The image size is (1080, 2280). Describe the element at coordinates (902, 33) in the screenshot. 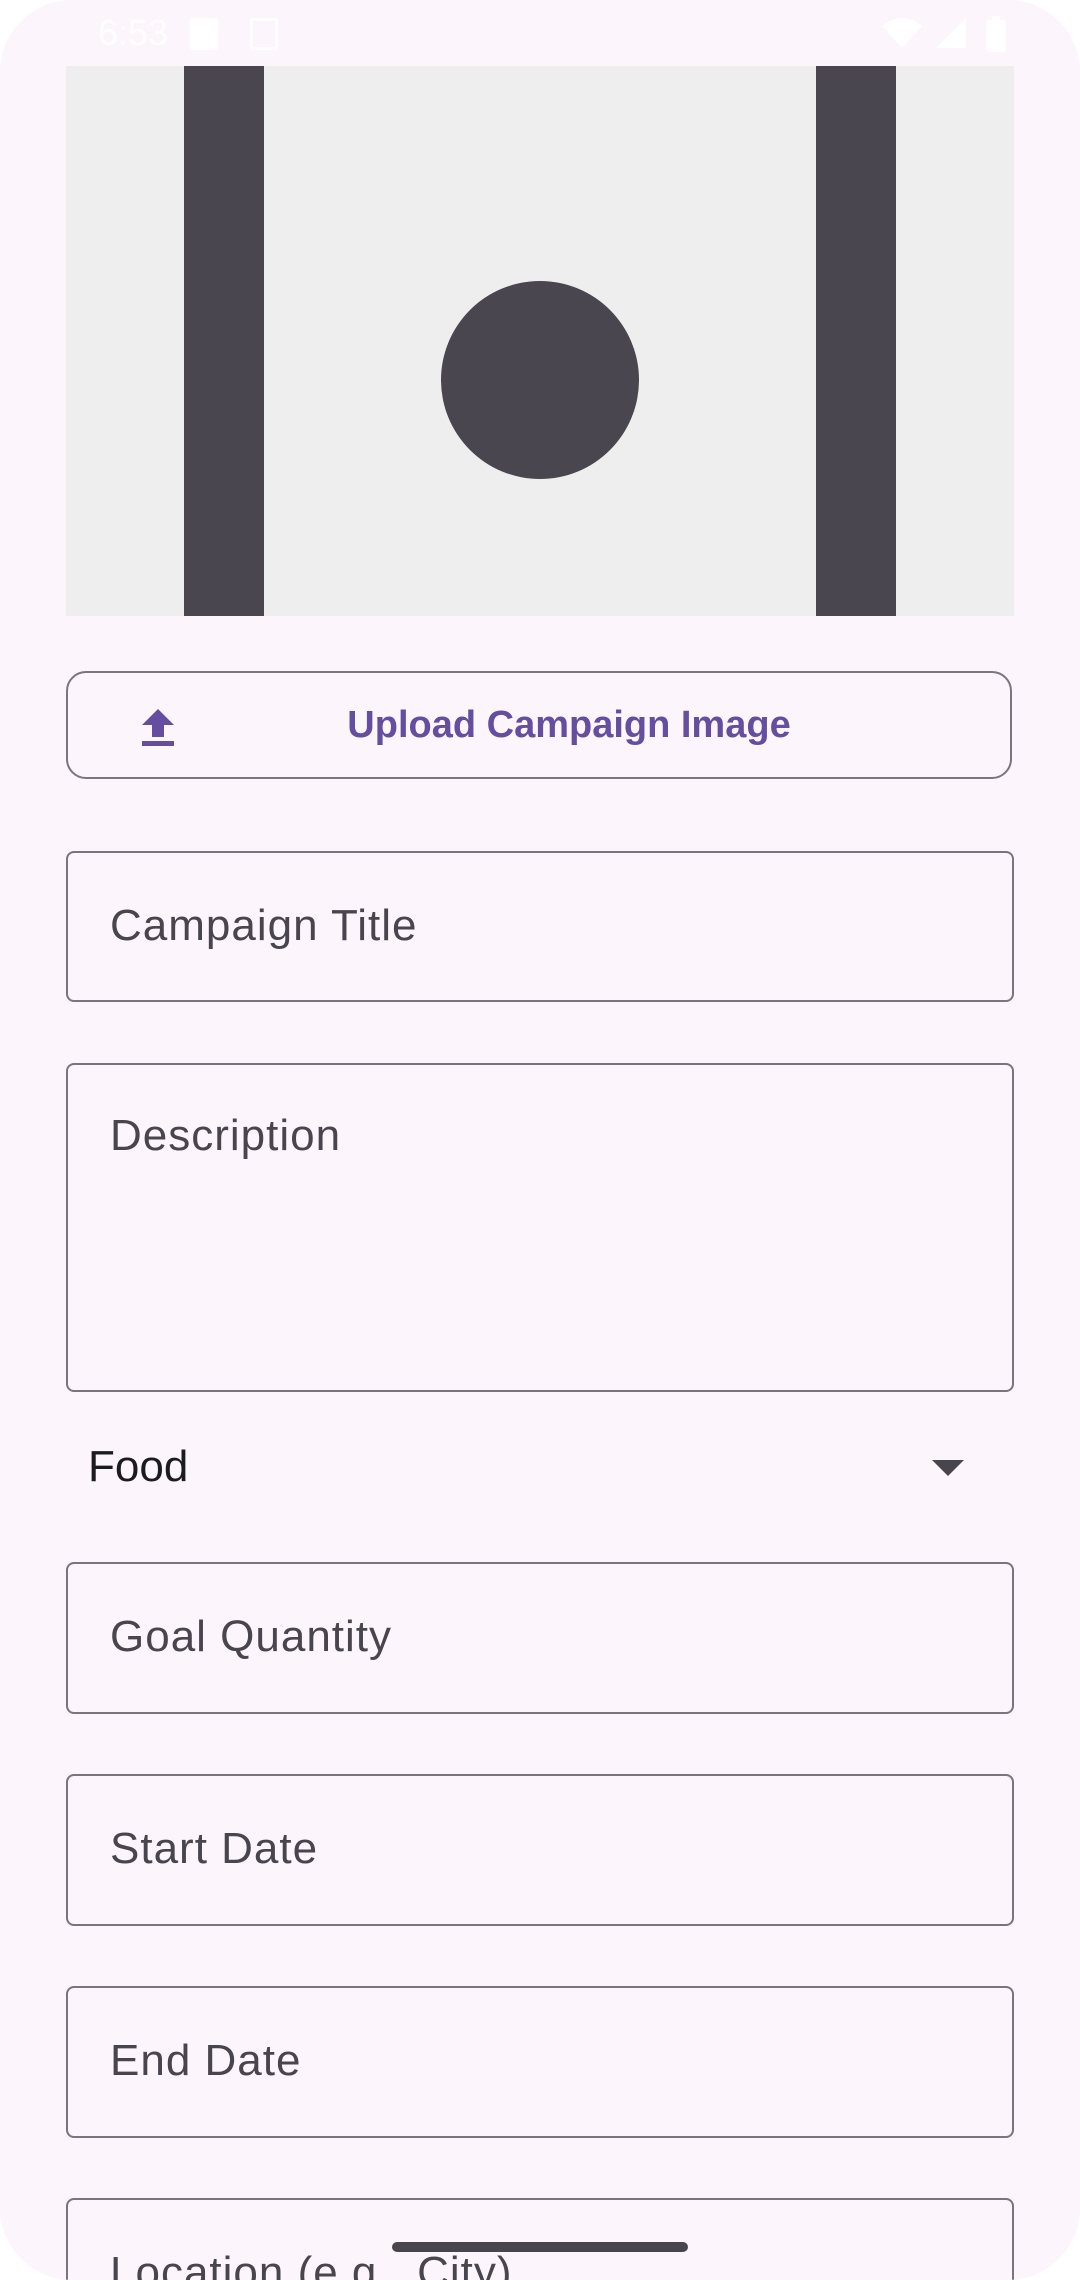

I see `wifi-icon` at that location.